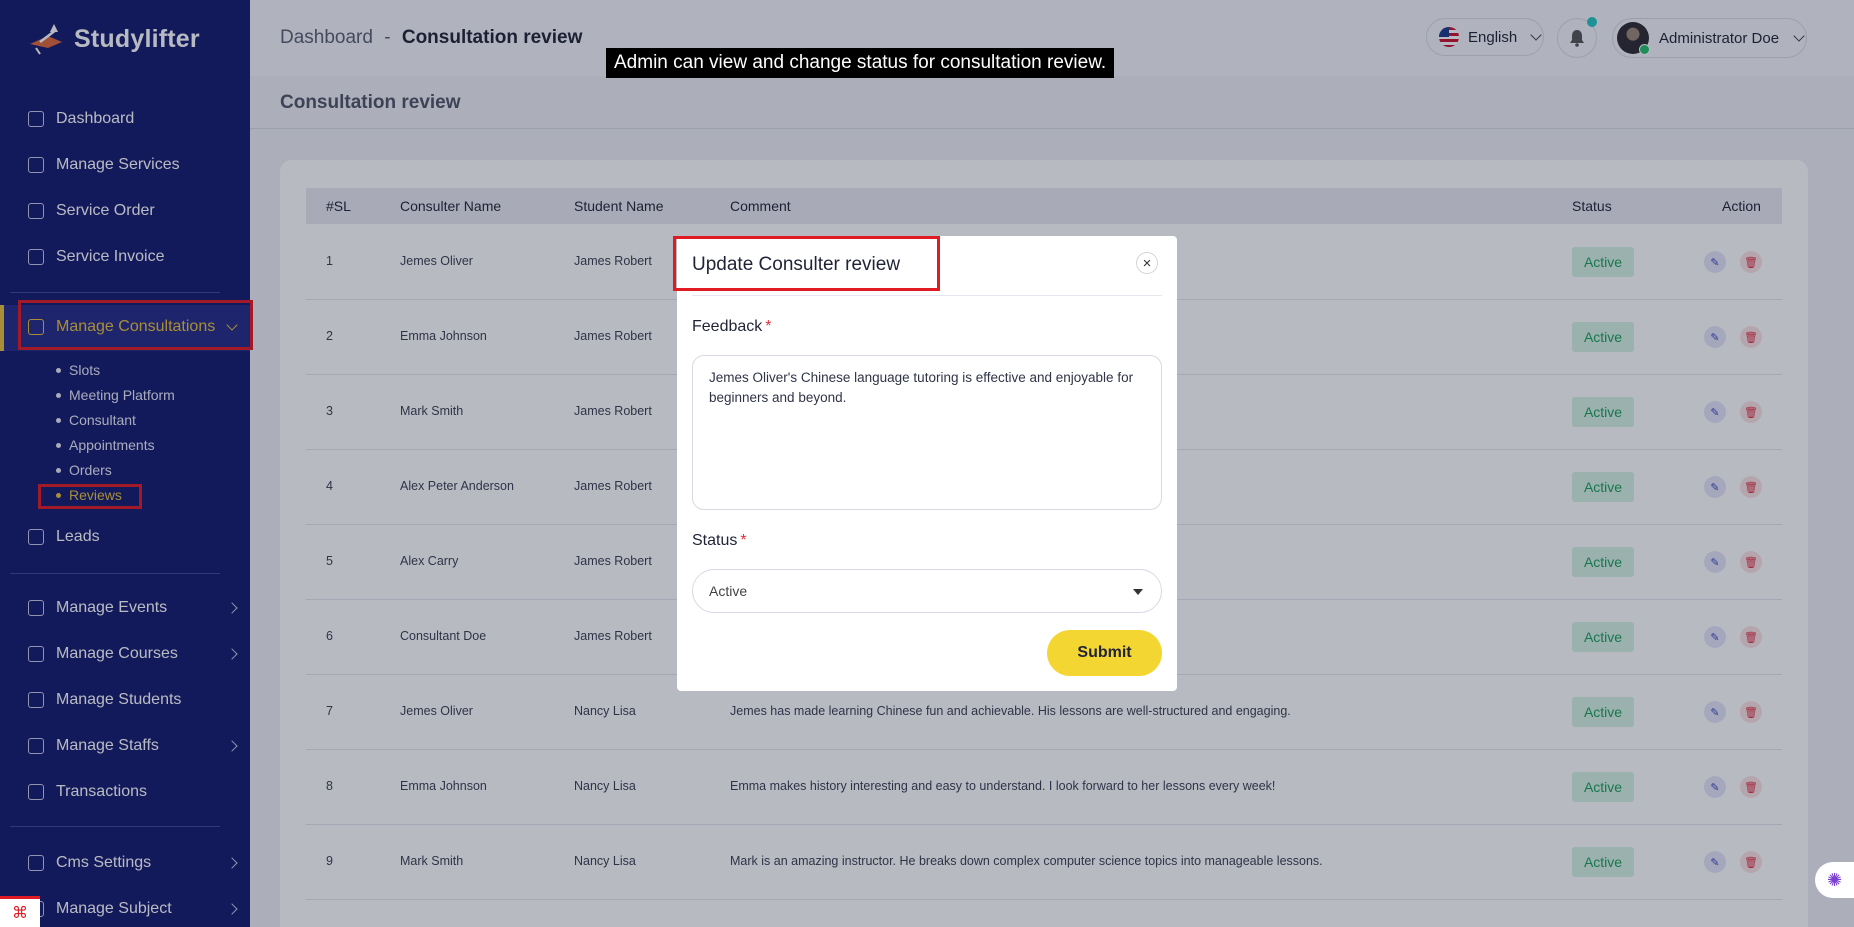  I want to click on debug-icon: ⌘, so click(20, 911).